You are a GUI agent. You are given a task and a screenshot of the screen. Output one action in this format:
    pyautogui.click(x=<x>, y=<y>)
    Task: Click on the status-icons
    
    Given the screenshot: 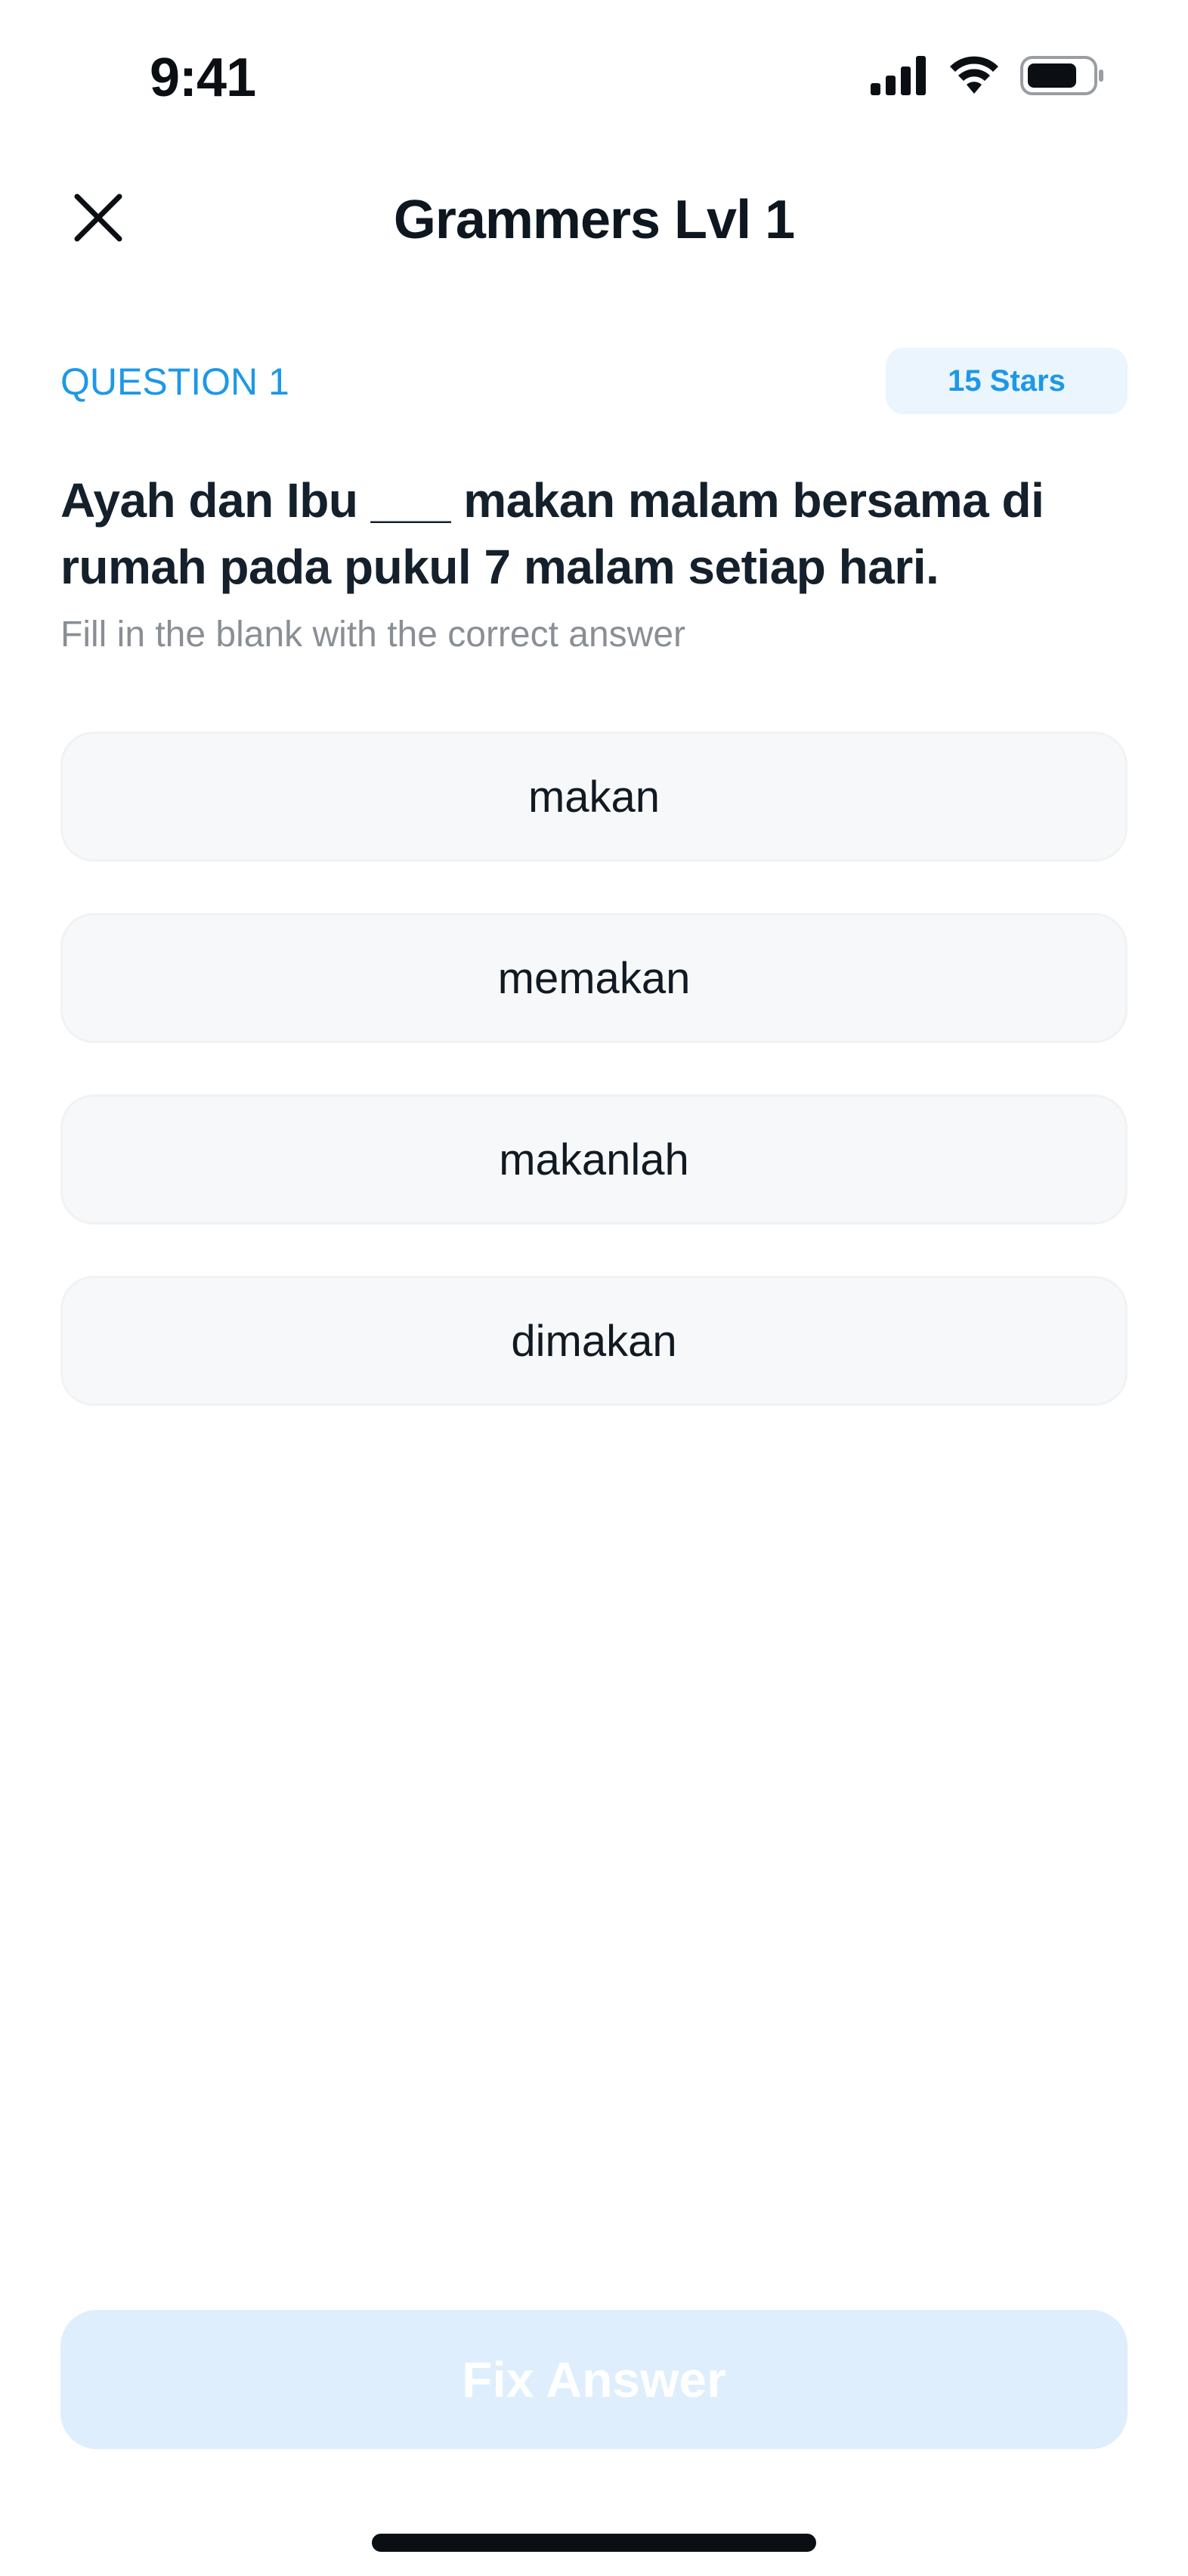 What is the action you would take?
    pyautogui.click(x=988, y=77)
    